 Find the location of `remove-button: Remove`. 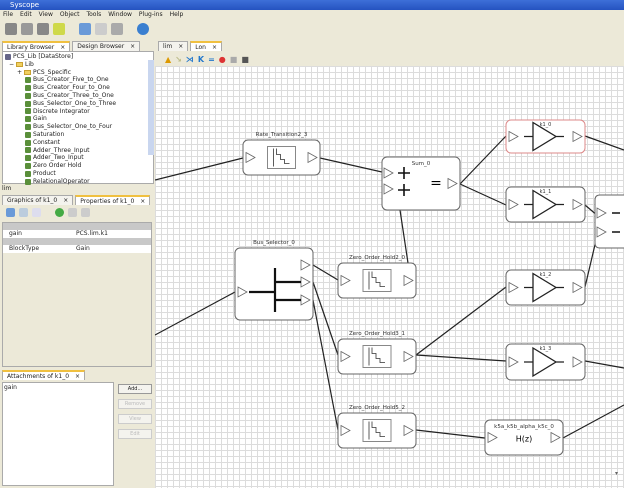

remove-button: Remove is located at coordinates (135, 404).